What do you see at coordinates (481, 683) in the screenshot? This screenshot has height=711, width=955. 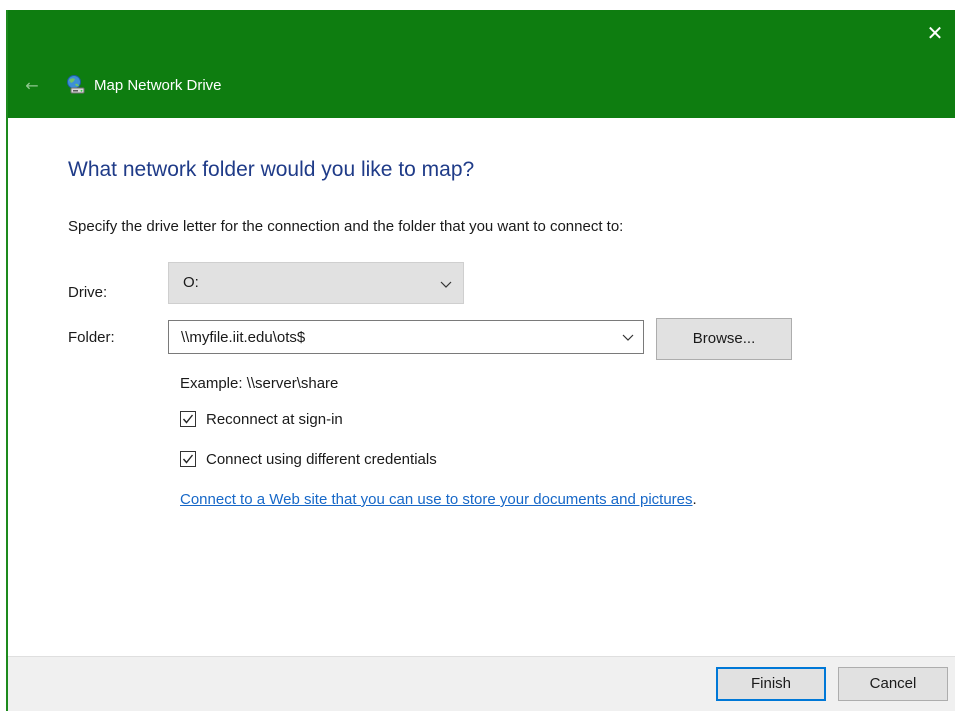 I see `dialog-footer: Finish Cancel` at bounding box center [481, 683].